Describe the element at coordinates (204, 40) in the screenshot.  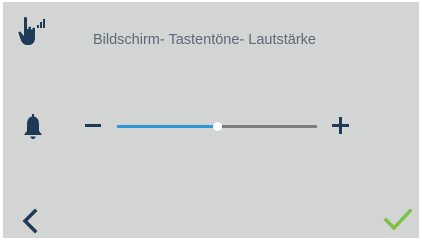
I see `page-title: Bildschirm- Tastentöne- Lautstärke` at that location.